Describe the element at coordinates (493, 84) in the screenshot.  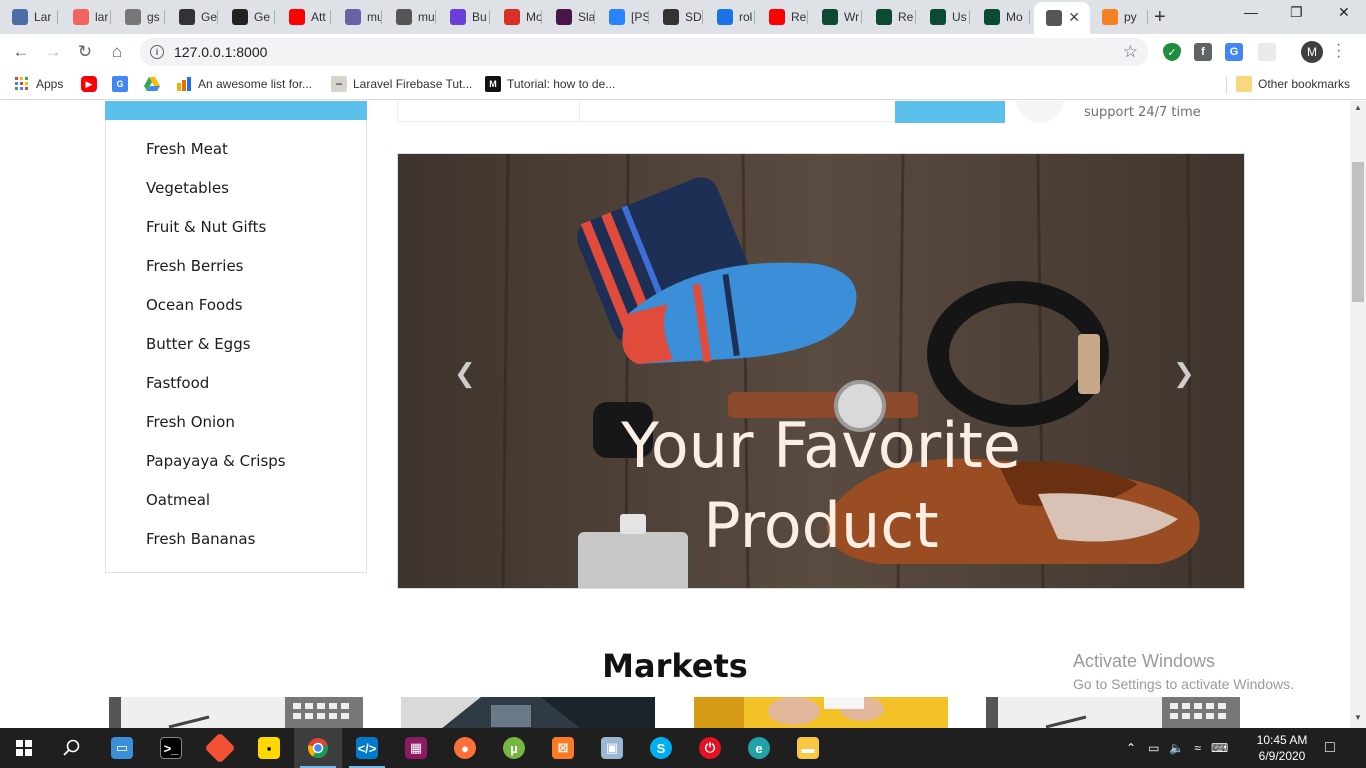
I see `medium-icon: M` at that location.